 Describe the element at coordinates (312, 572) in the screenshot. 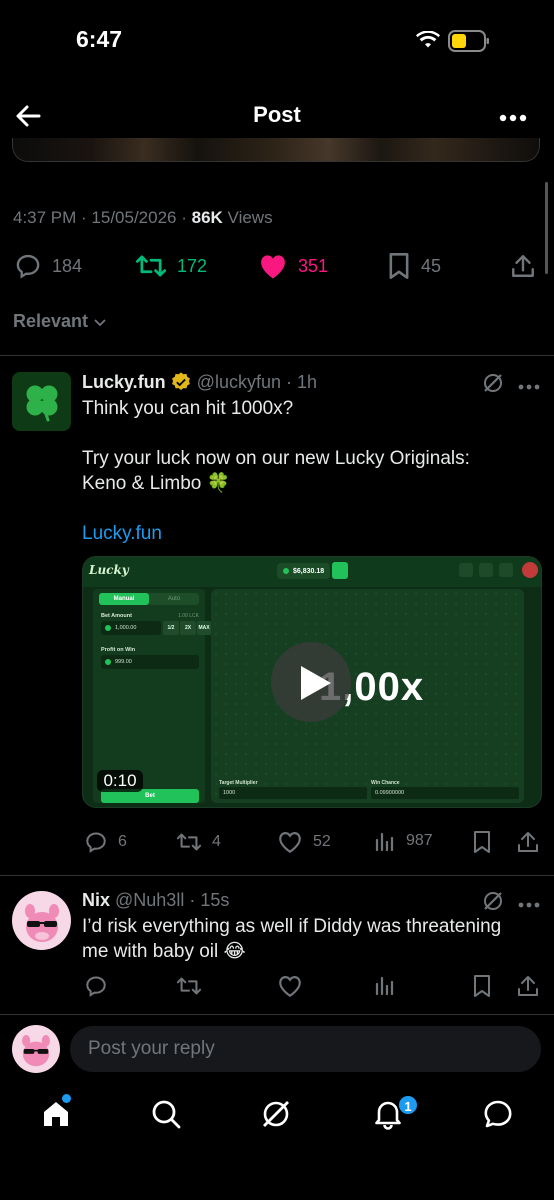

I see `video-app-header: Lucky $6,830.18` at that location.